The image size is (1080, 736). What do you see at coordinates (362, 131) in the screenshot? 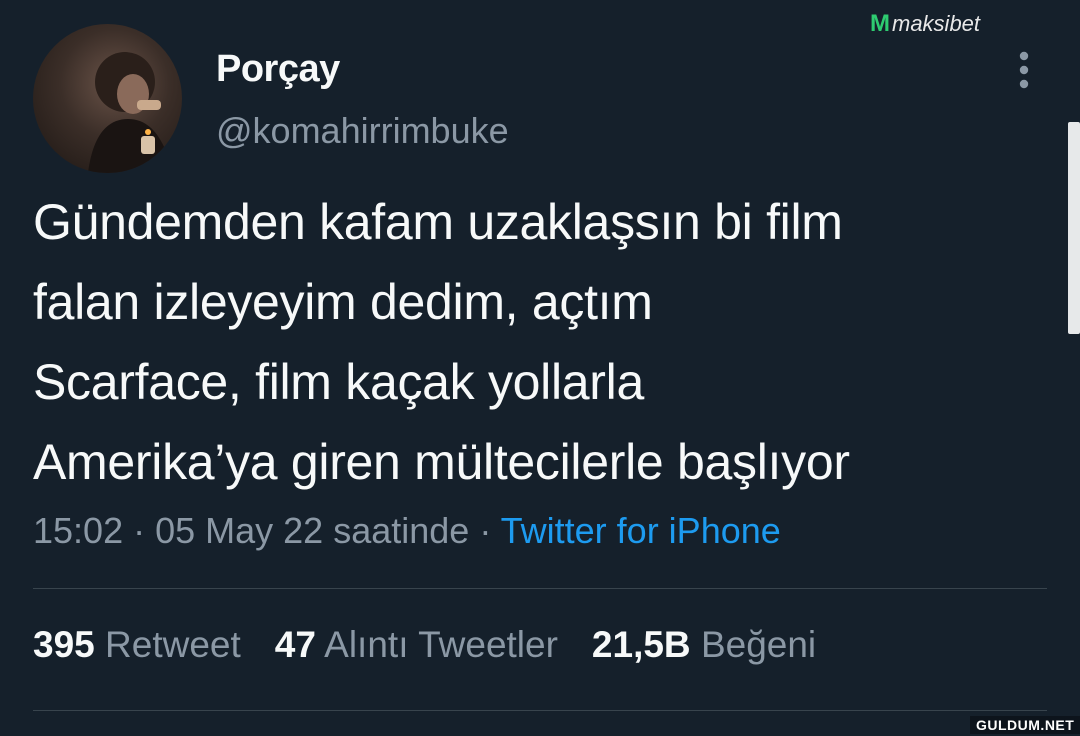
I see `user-handle: @komahirrimbuke` at bounding box center [362, 131].